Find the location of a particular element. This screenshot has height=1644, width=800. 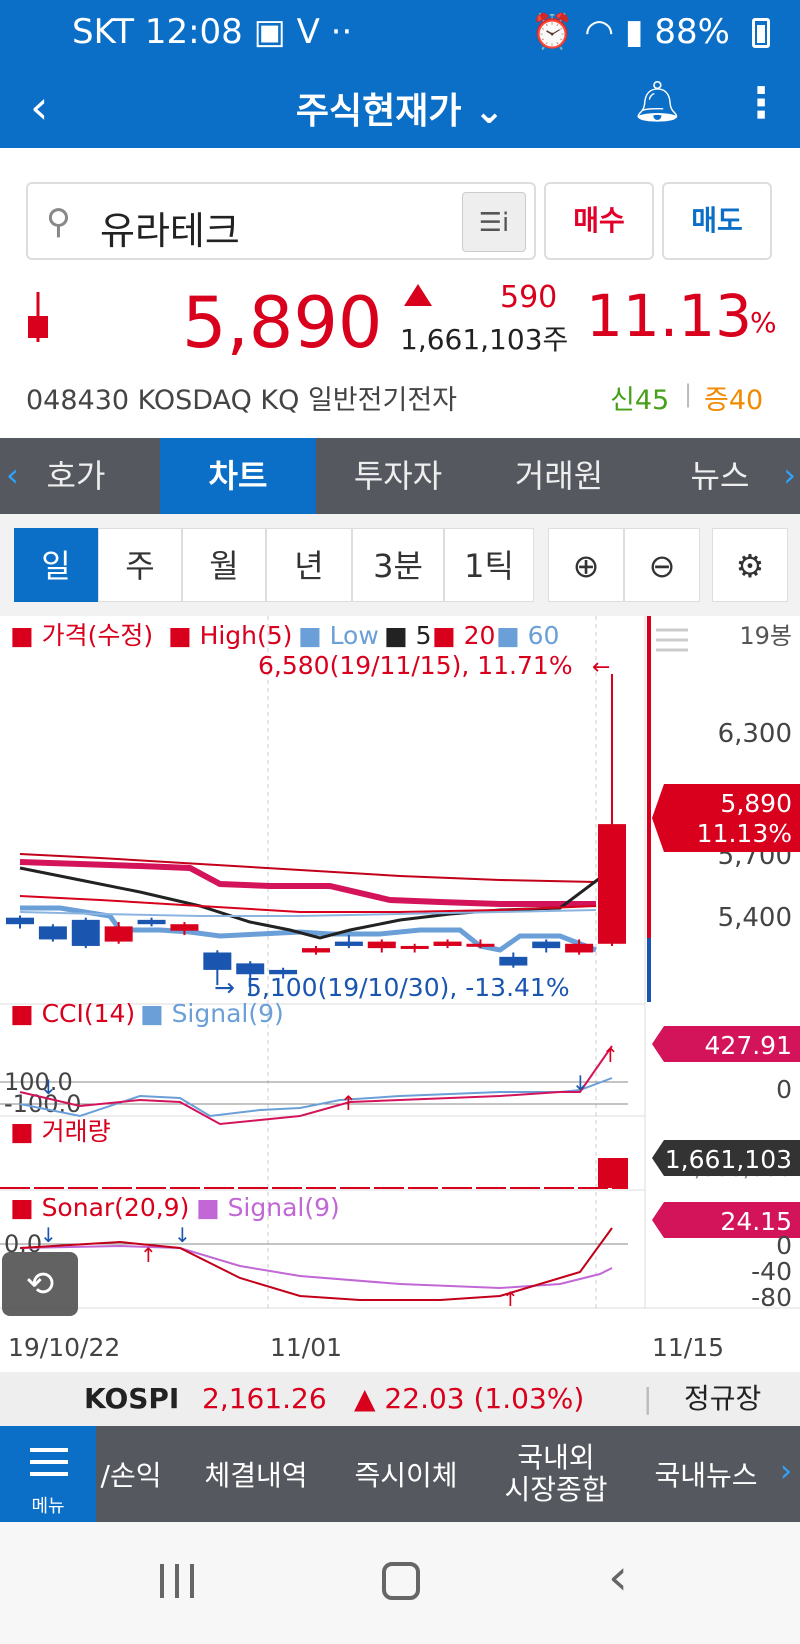

up-arrow-icon is located at coordinates (418, 295).